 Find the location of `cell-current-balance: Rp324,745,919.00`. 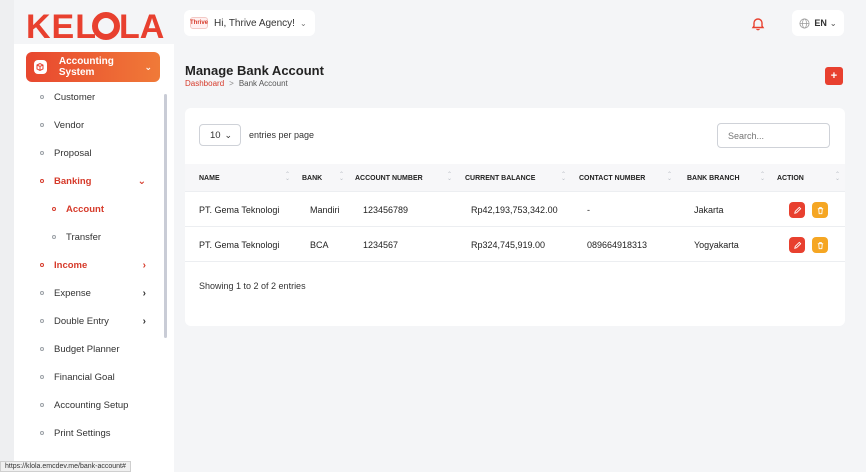

cell-current-balance: Rp324,745,919.00 is located at coordinates (508, 244).